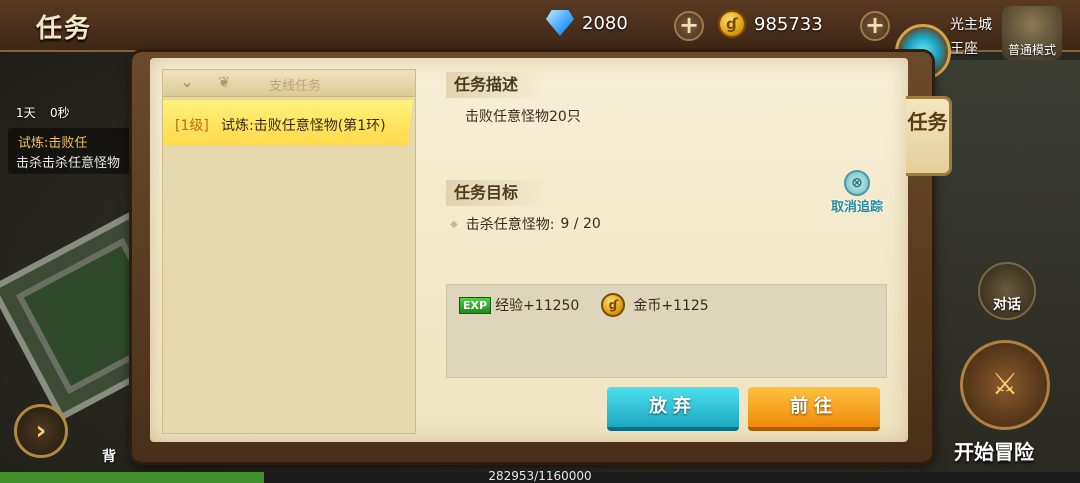 The width and height of the screenshot is (1080, 483). Describe the element at coordinates (666, 331) in the screenshot. I see `reward-box: EXP 经验+11250 ɠ 金币+1125` at that location.